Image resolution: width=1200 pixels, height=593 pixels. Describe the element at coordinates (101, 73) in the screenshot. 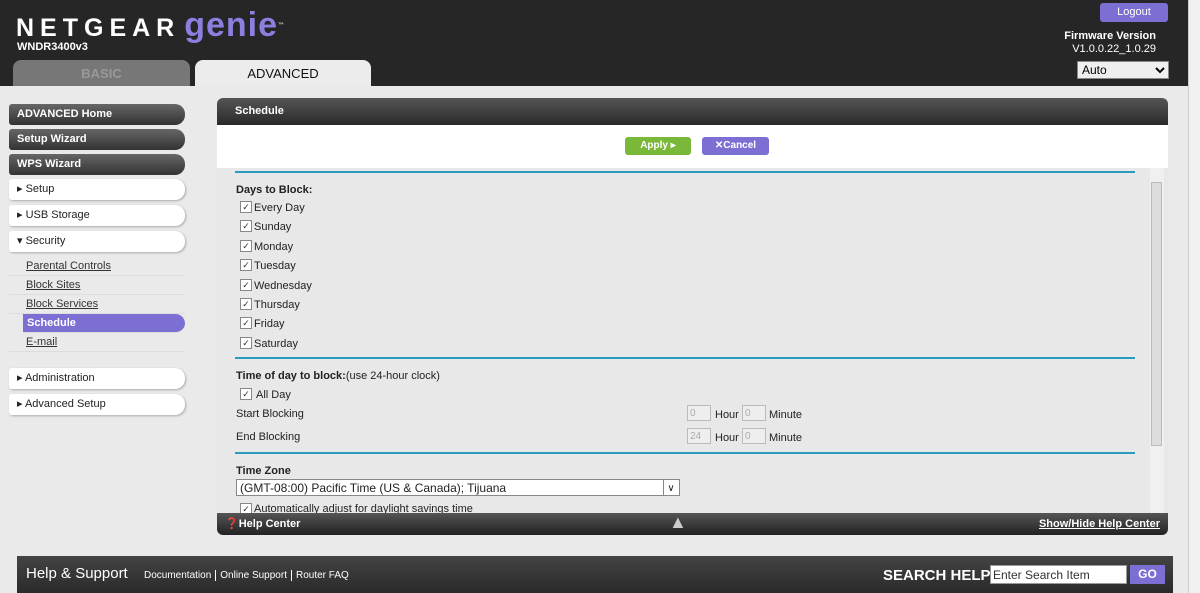

I see `tab-basic: BASIC` at that location.